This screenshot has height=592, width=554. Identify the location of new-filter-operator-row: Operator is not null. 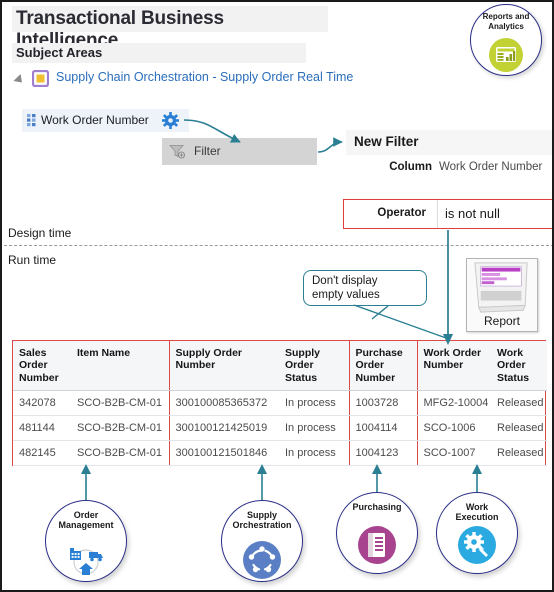
(447, 214).